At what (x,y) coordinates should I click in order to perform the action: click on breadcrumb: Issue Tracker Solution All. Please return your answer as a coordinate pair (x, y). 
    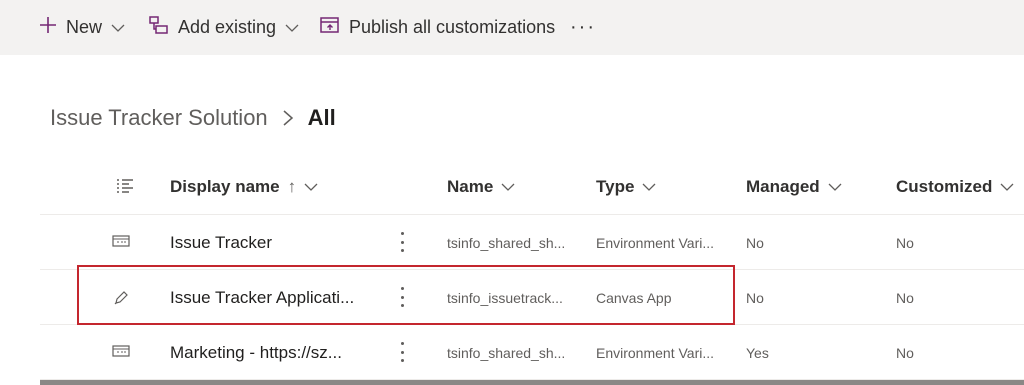
    Looking at the image, I should click on (193, 118).